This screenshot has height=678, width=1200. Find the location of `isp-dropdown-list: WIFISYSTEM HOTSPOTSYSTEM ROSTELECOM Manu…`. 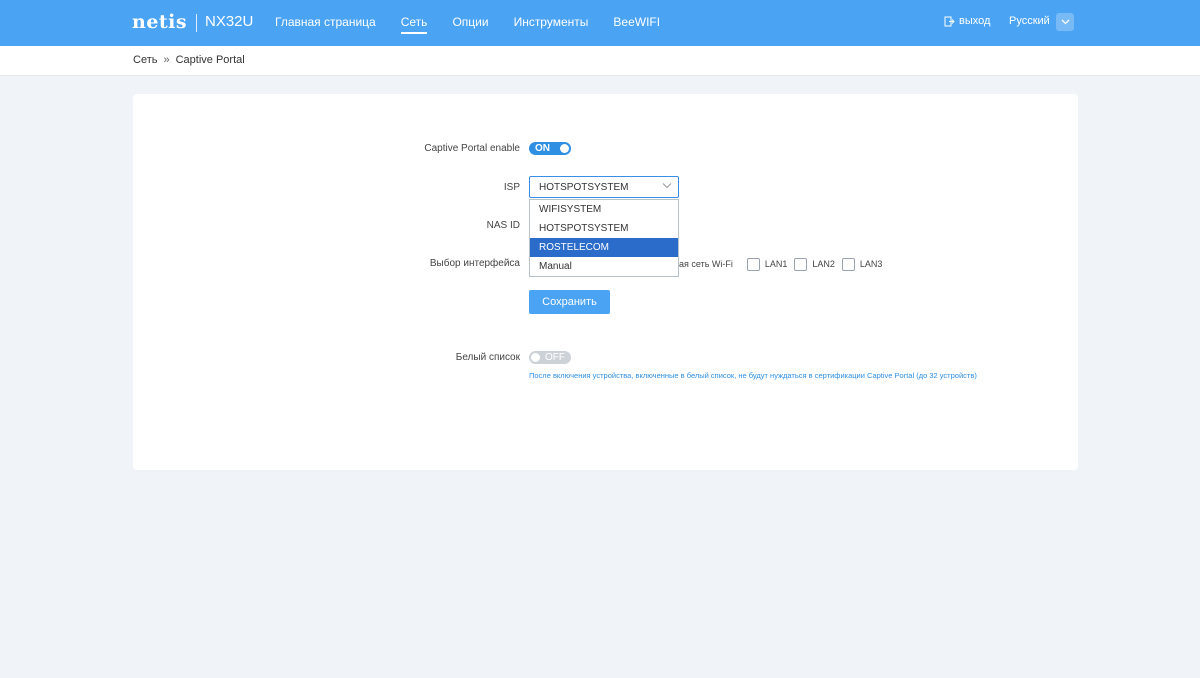

isp-dropdown-list: WIFISYSTEM HOTSPOTSYSTEM ROSTELECOM Manu… is located at coordinates (604, 238).